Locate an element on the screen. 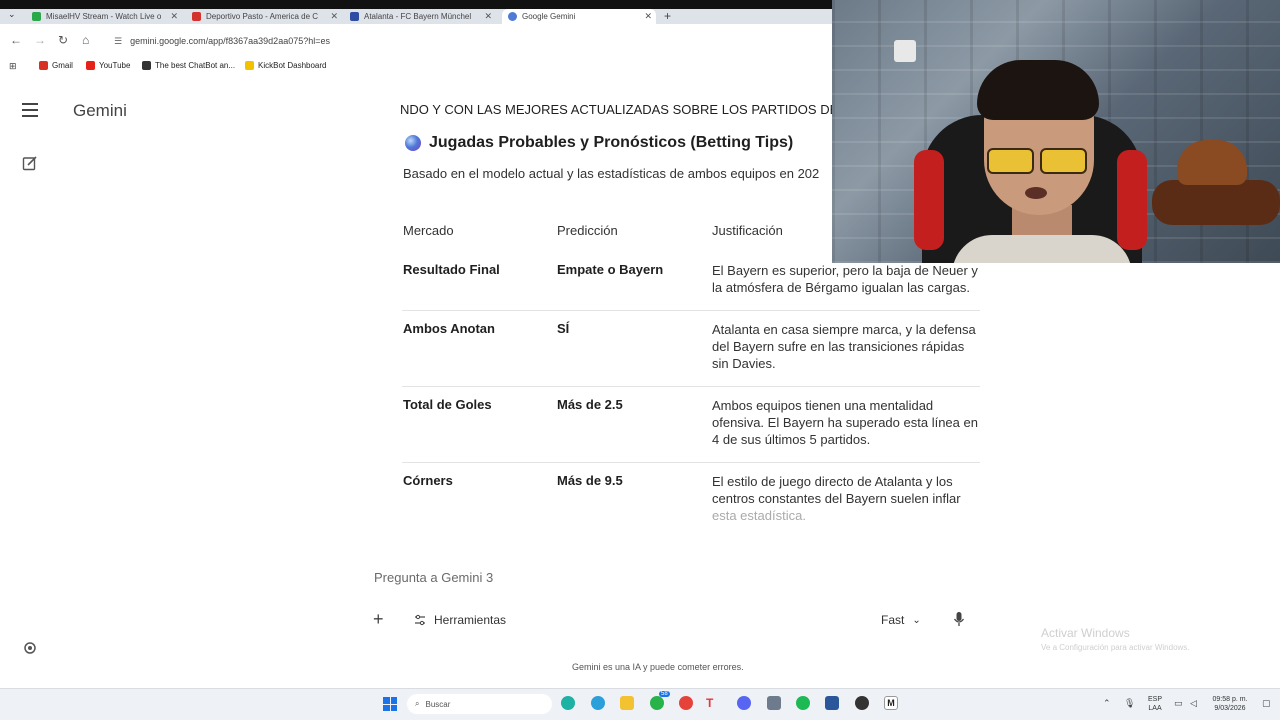 This screenshot has height=720, width=1280. typora-icon: T is located at coordinates (713, 703).